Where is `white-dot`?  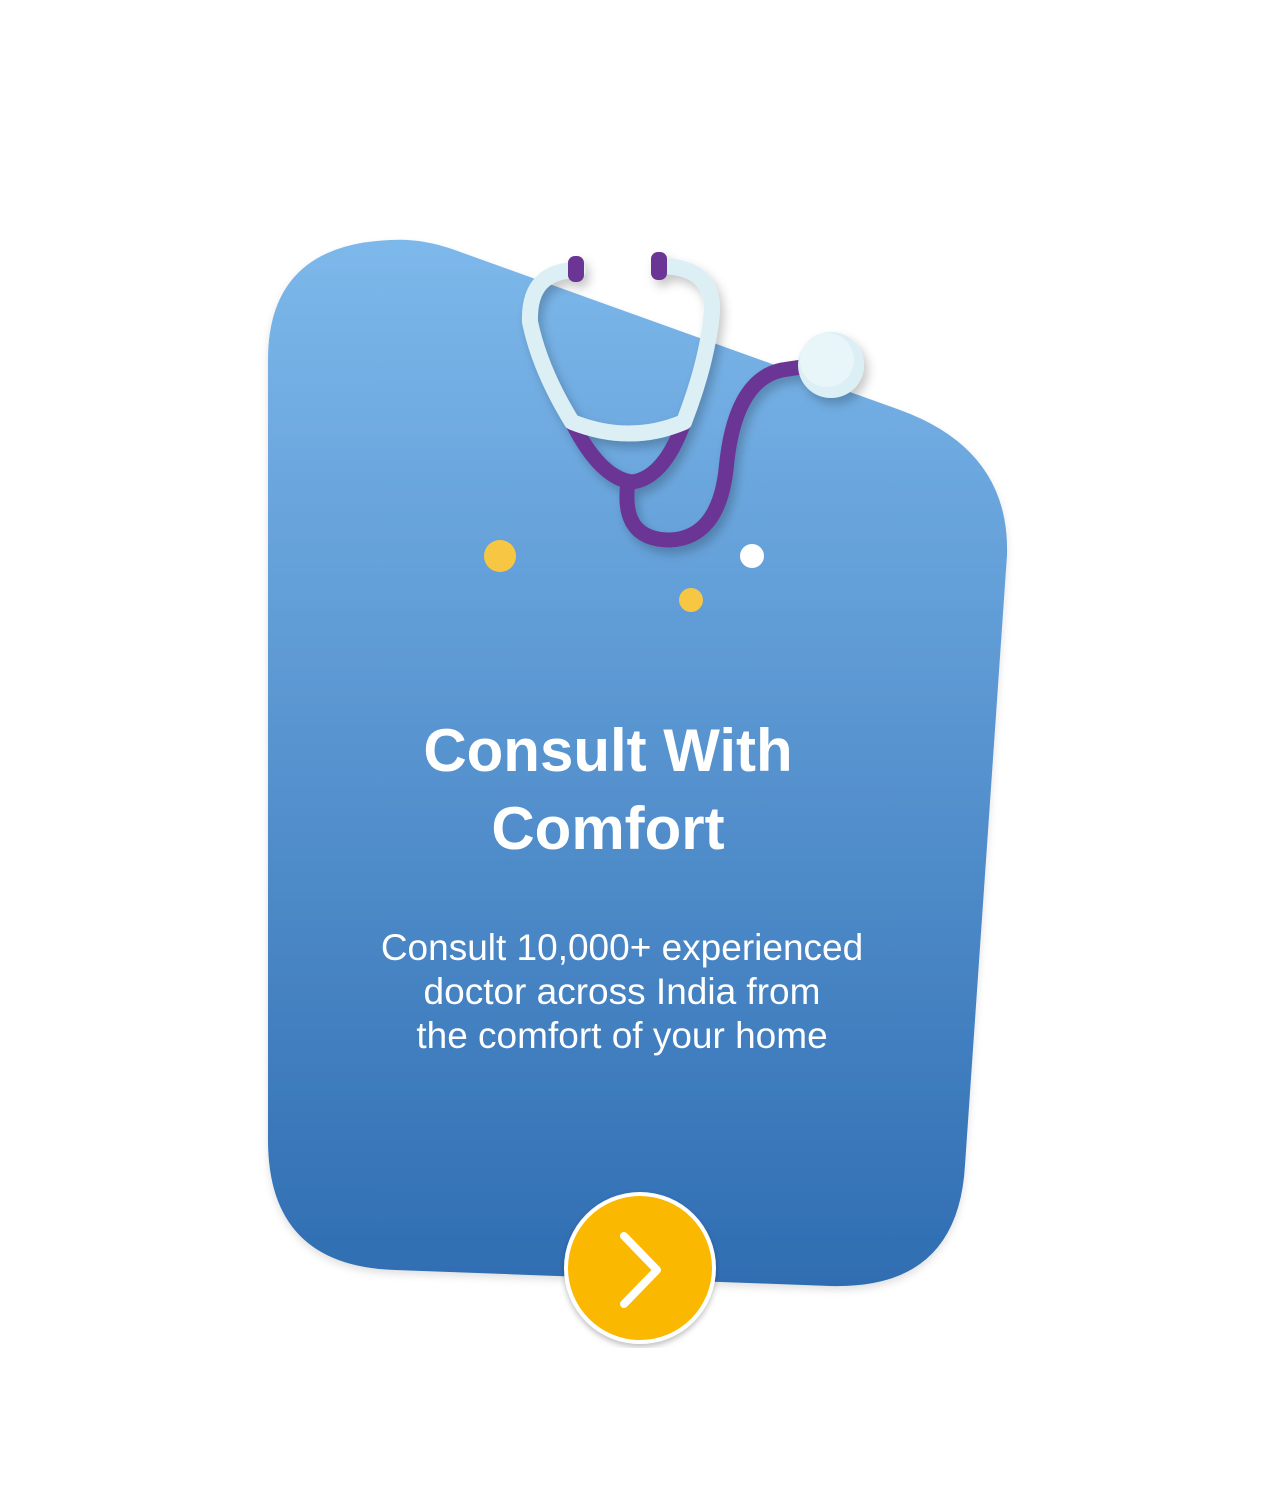 white-dot is located at coordinates (752, 556).